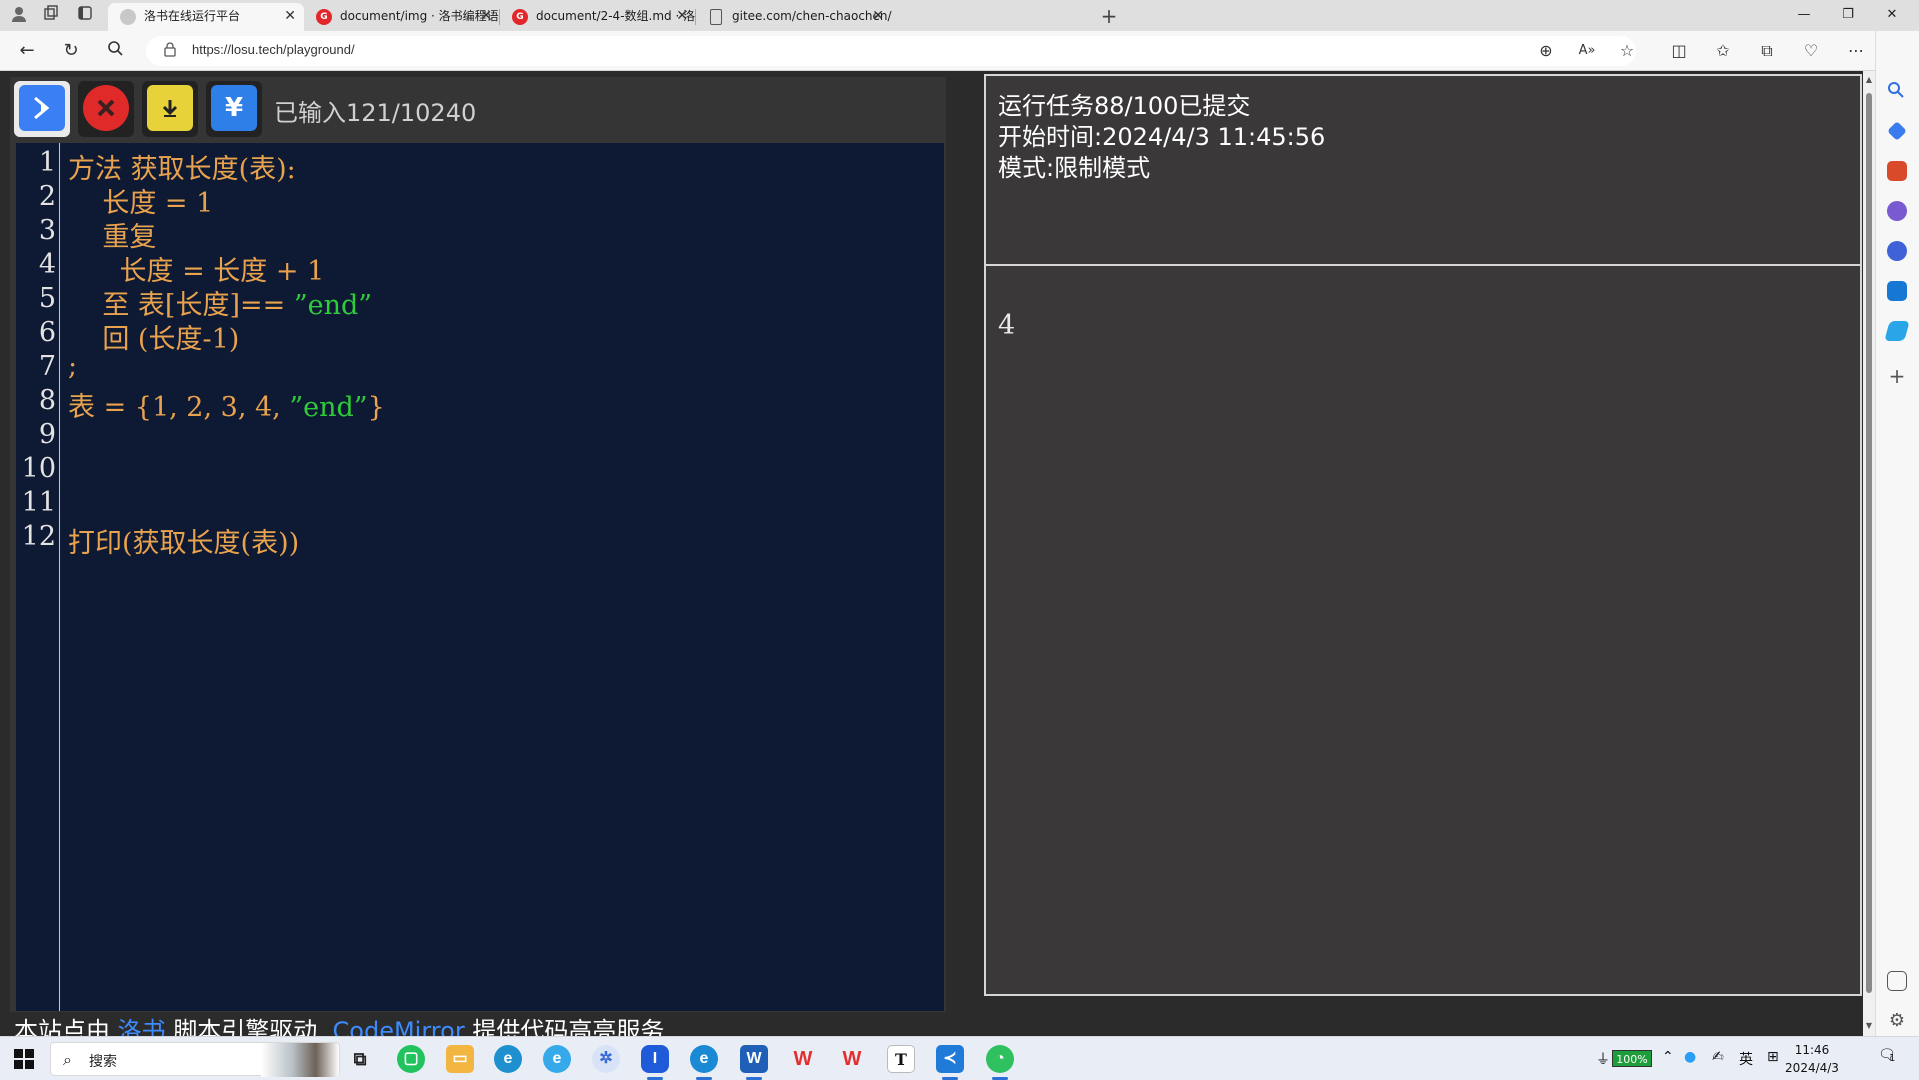 Image resolution: width=1919 pixels, height=1080 pixels. What do you see at coordinates (1812, 1068) in the screenshot?
I see `clock-date: 2024/4/3` at bounding box center [1812, 1068].